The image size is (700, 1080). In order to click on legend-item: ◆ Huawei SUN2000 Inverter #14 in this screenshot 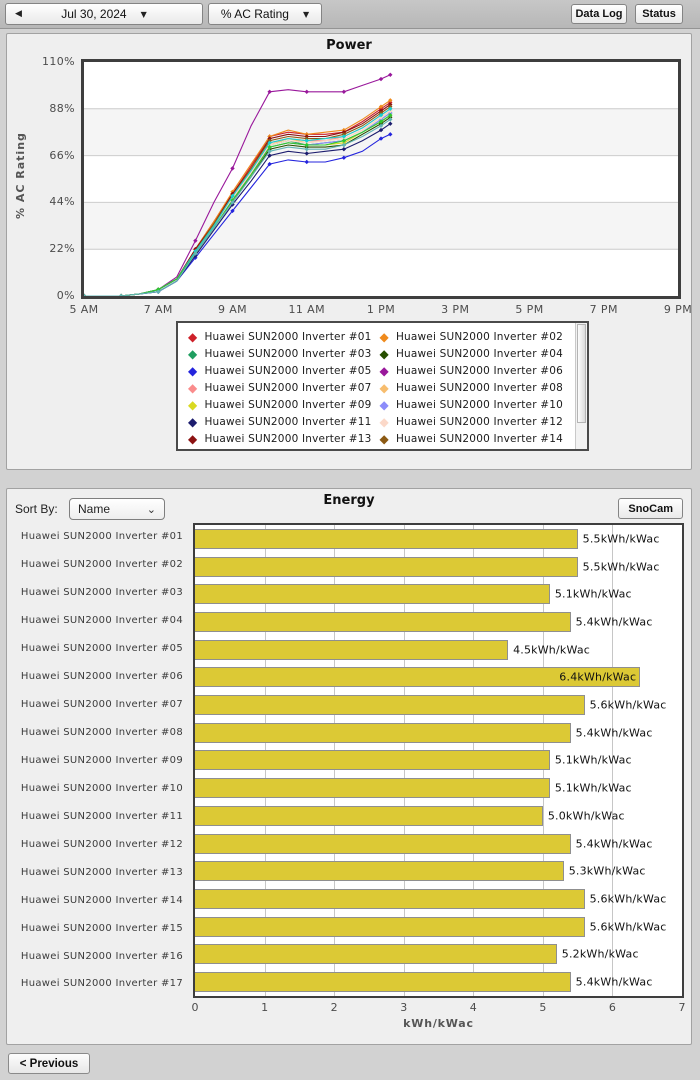, I will do `click(476, 438)`.